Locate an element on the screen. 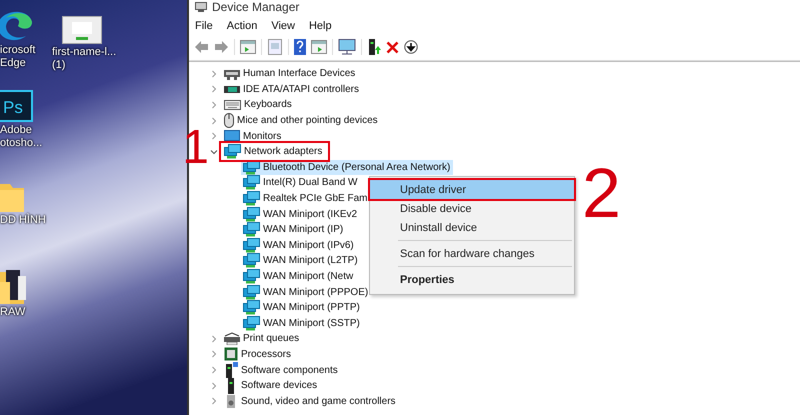 This screenshot has width=800, height=415. tree-item: Intel(R) Dual Band W is located at coordinates (300, 183).